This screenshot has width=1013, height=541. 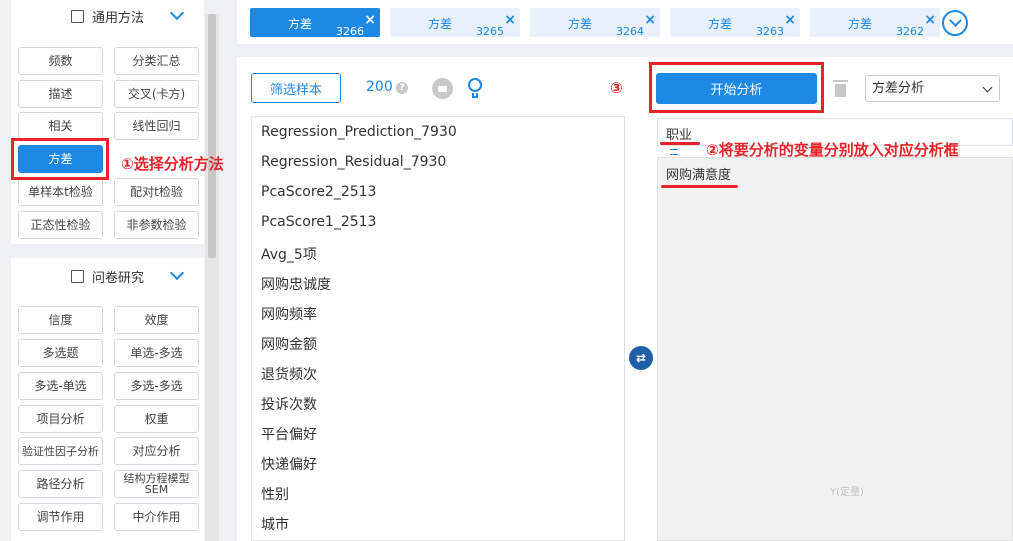 What do you see at coordinates (674, 152) in the screenshot?
I see `equals-icon` at bounding box center [674, 152].